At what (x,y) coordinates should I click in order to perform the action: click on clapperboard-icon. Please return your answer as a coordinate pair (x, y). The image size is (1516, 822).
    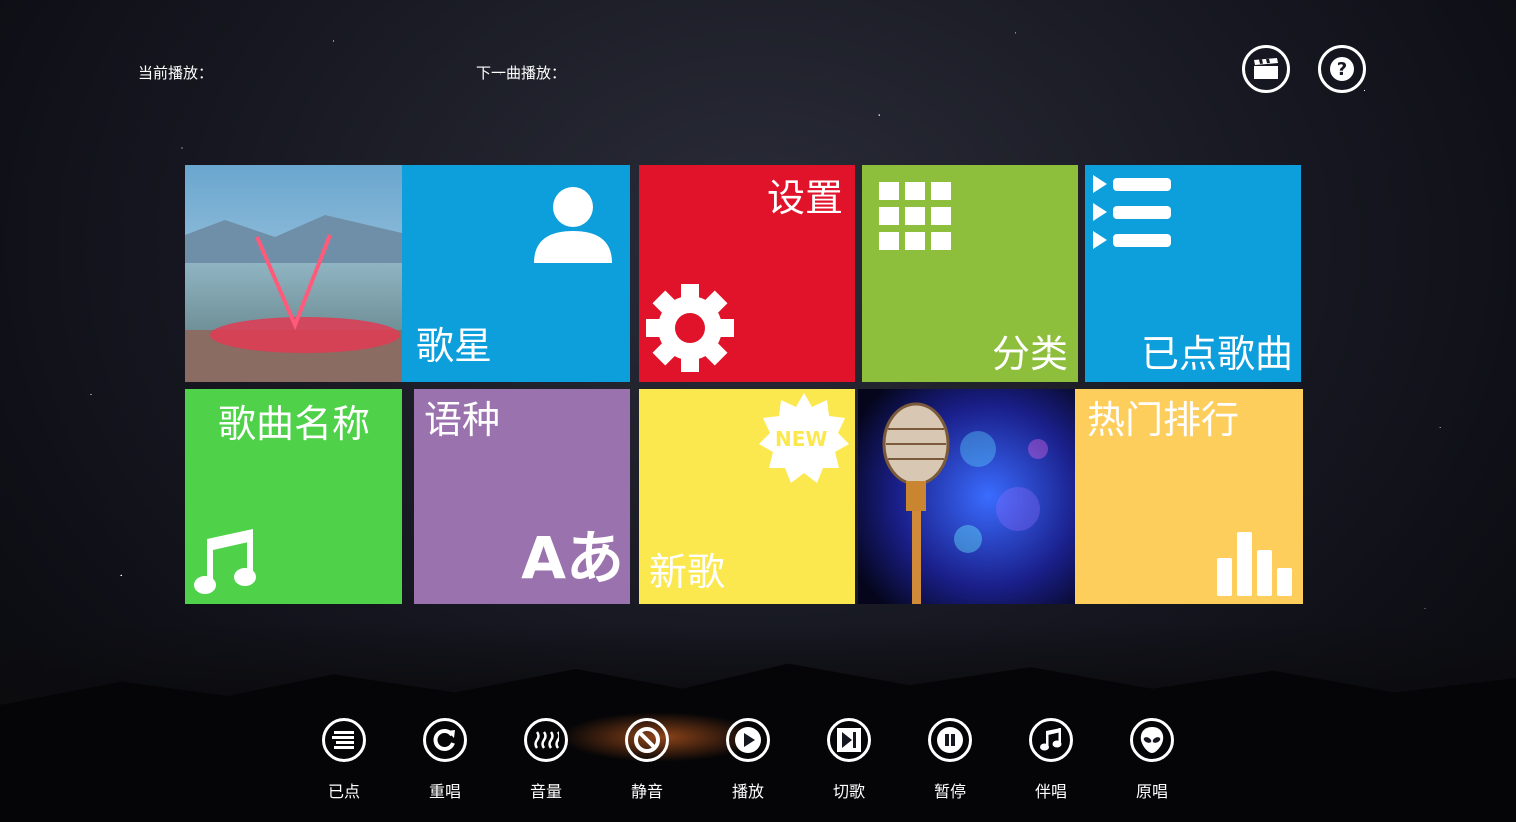
    Looking at the image, I should click on (1266, 68).